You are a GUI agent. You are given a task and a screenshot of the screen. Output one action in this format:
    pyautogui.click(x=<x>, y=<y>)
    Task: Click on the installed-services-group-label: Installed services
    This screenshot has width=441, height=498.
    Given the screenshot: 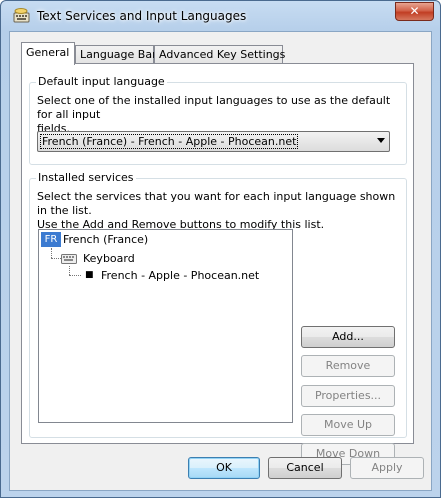 What is the action you would take?
    pyautogui.click(x=86, y=177)
    